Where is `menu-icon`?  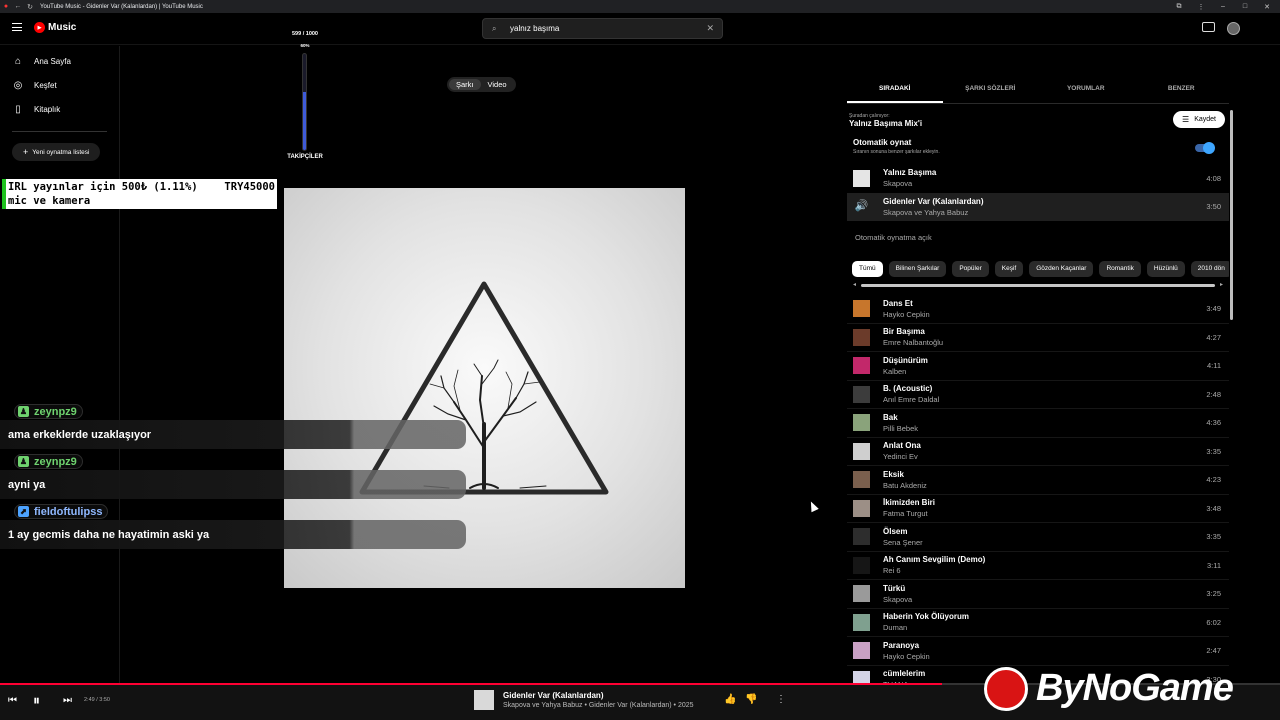 menu-icon is located at coordinates (17, 27).